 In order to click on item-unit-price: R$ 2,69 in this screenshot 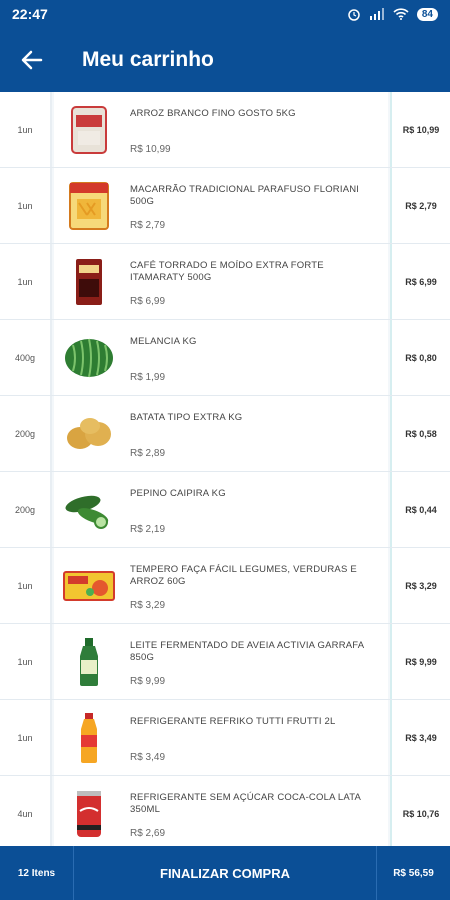, I will do `click(148, 833)`.